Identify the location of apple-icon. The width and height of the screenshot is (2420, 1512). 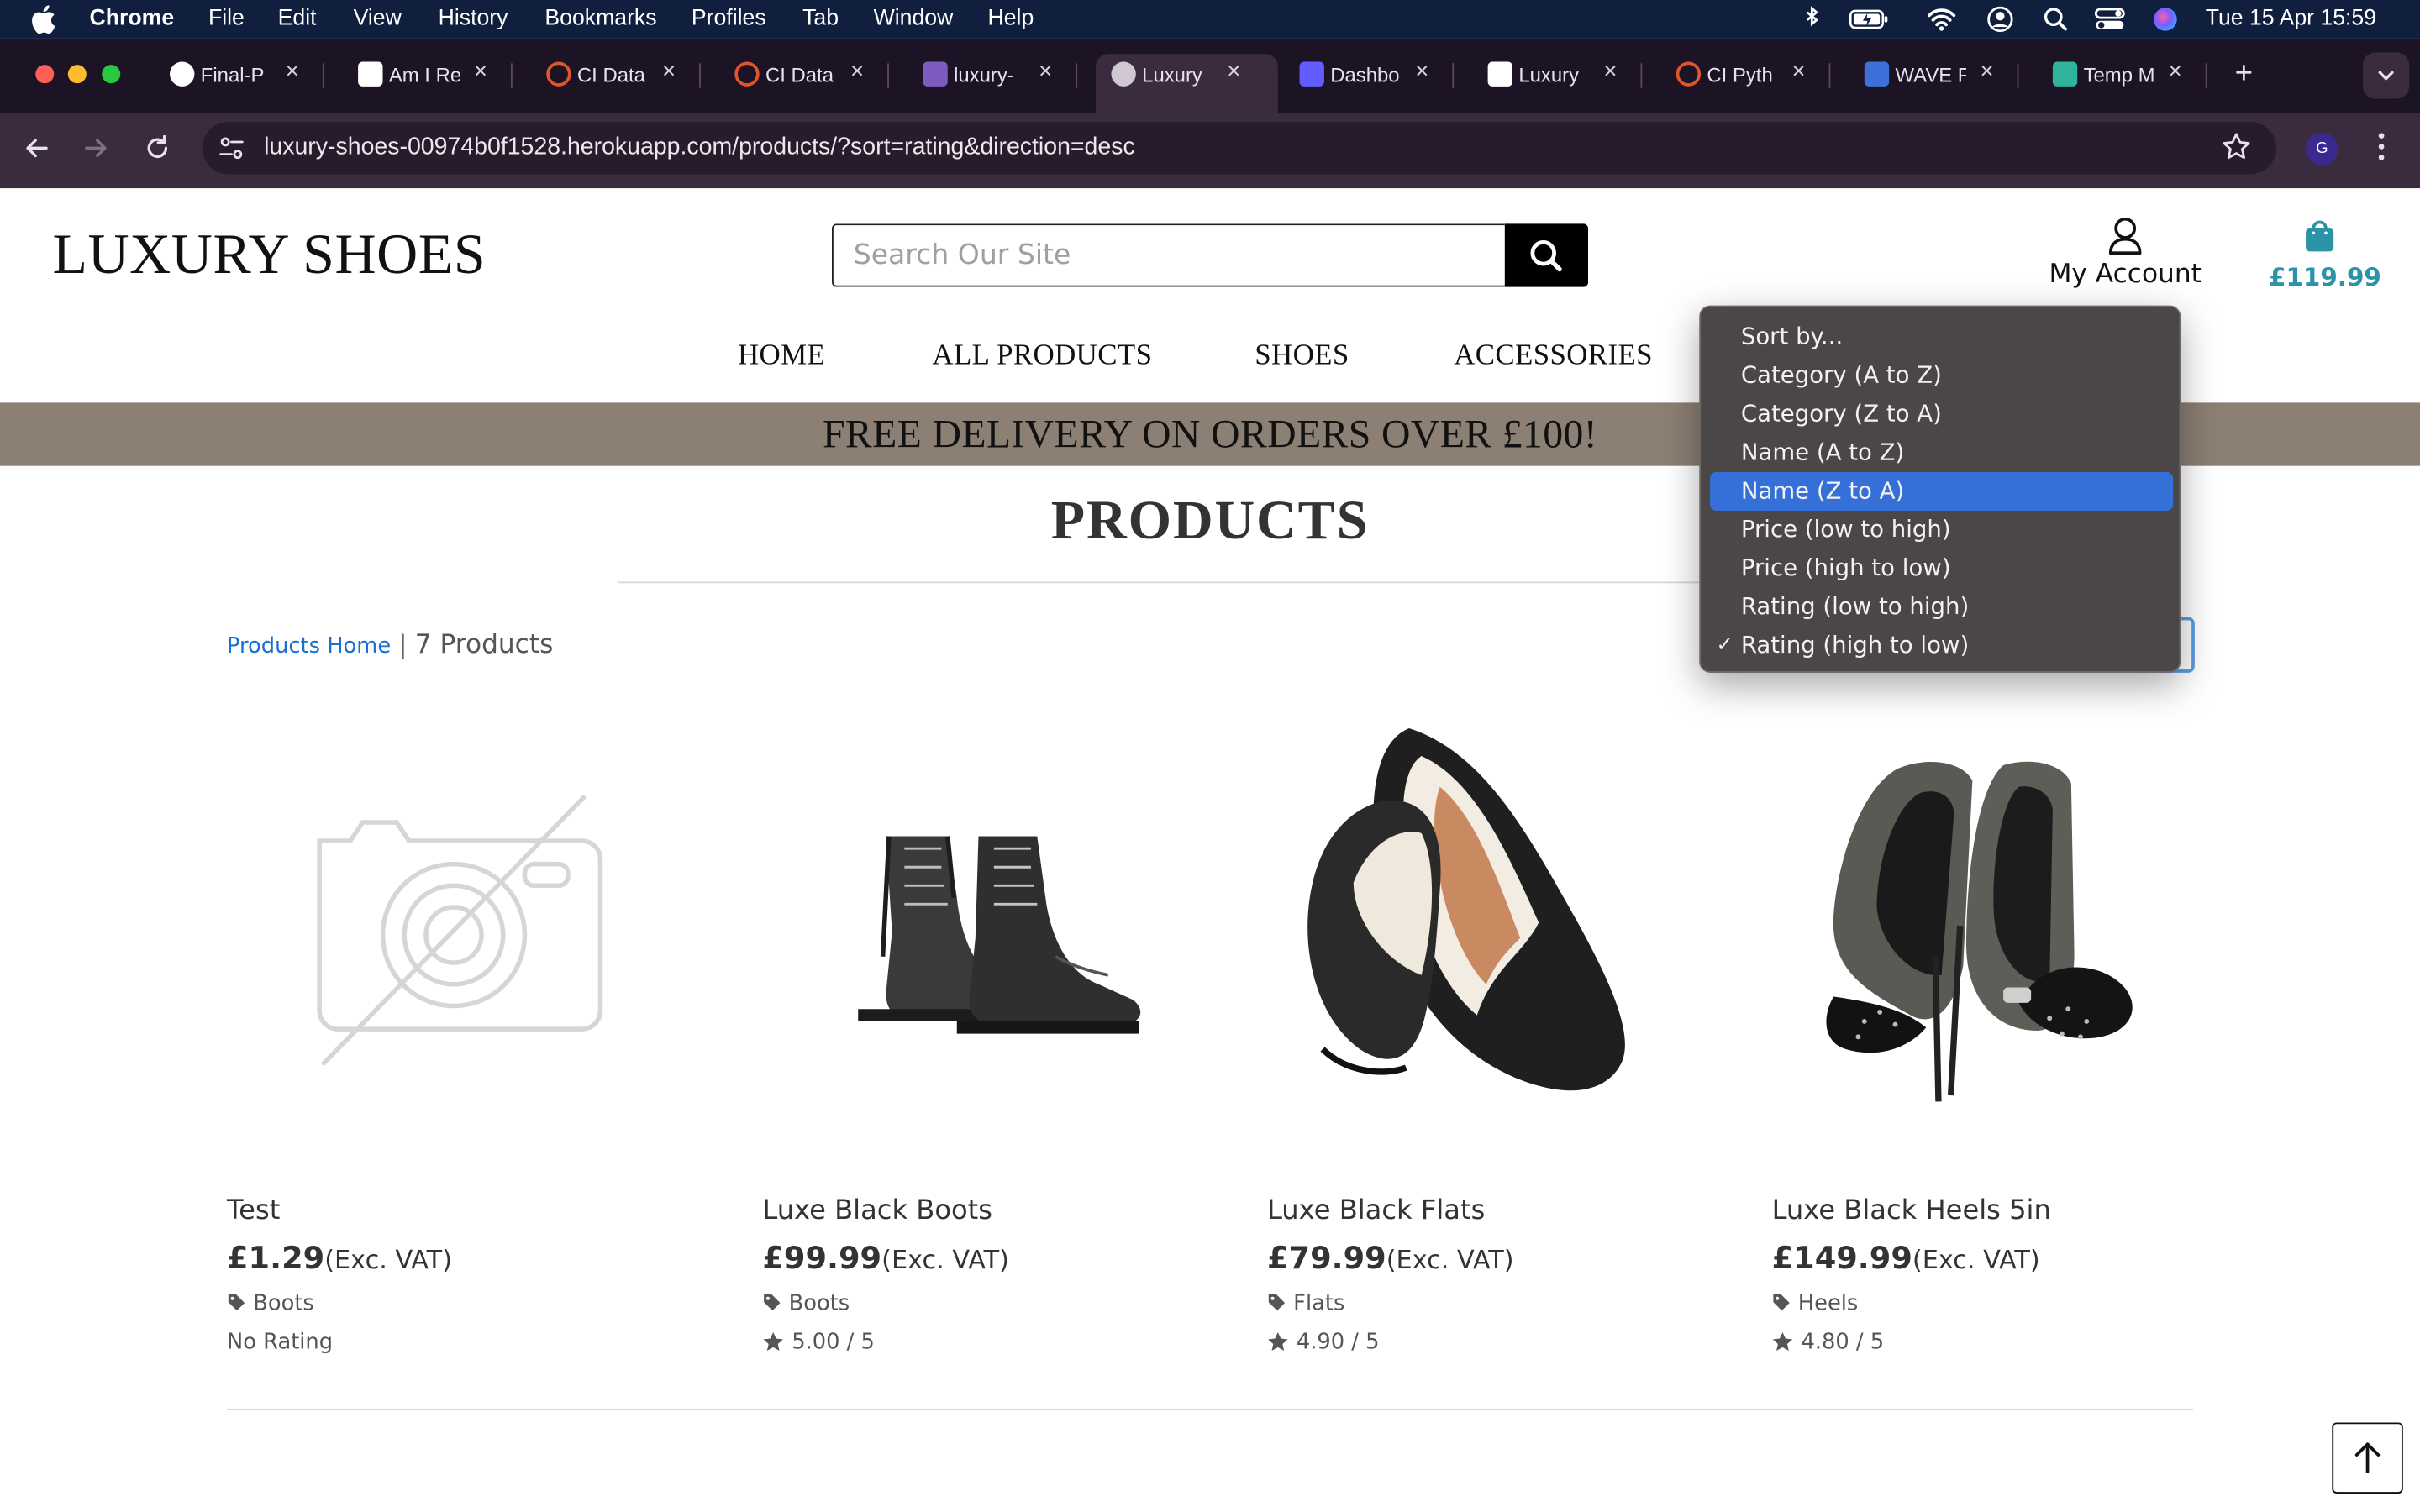
(43, 19).